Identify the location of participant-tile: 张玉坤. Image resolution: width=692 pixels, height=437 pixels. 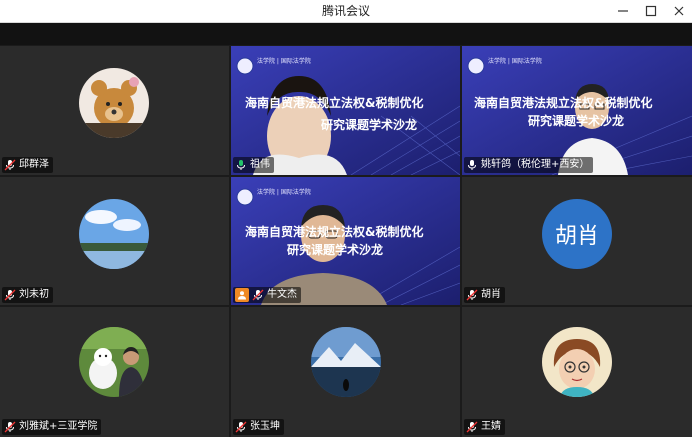
(345, 372).